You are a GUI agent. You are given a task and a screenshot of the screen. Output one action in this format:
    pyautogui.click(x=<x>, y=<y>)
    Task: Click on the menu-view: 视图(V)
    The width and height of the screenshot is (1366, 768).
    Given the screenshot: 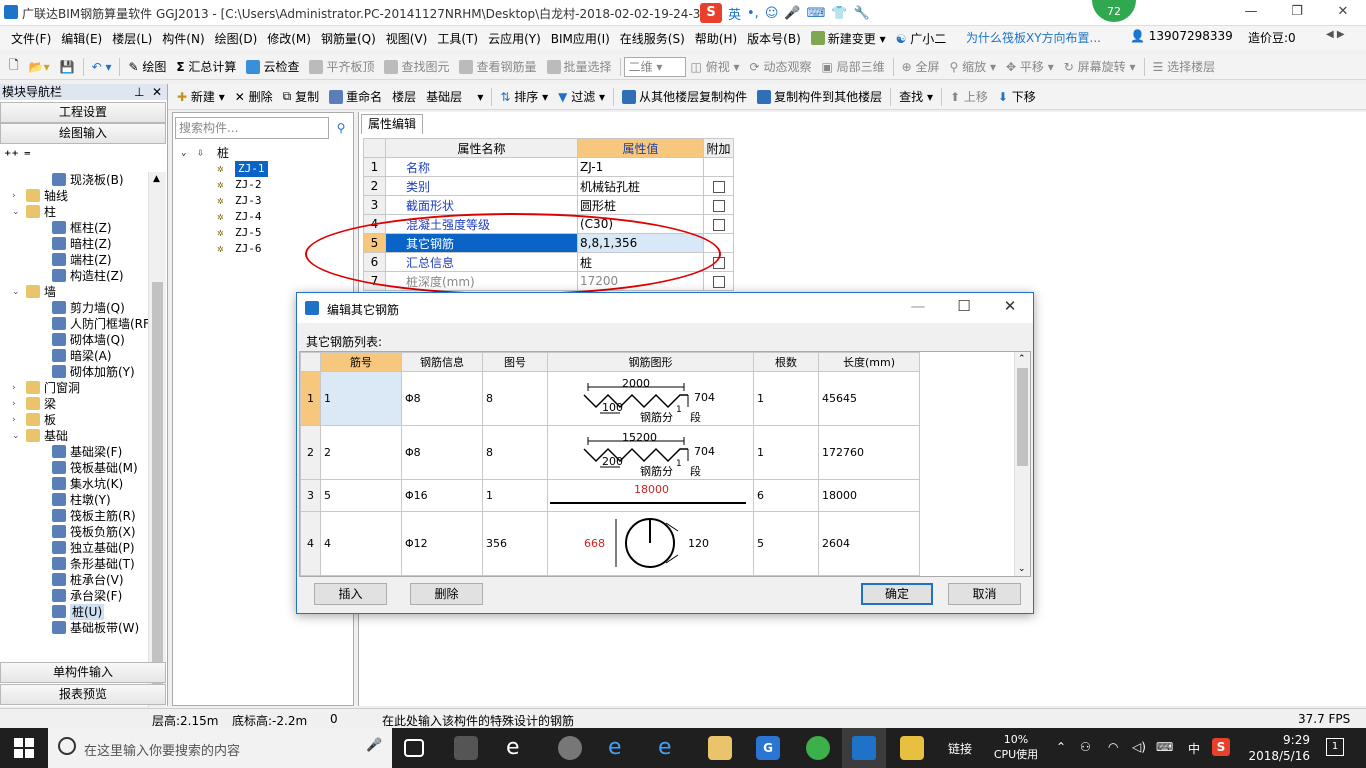 What is the action you would take?
    pyautogui.click(x=407, y=38)
    